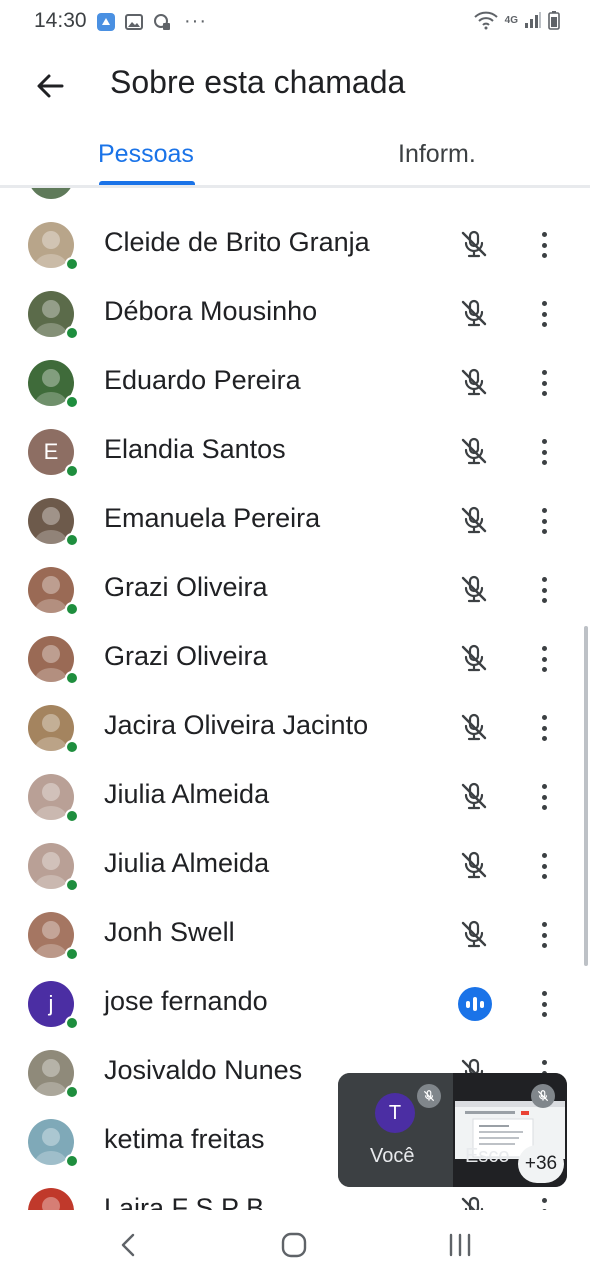  I want to click on tab-people: Pessoas, so click(146, 154).